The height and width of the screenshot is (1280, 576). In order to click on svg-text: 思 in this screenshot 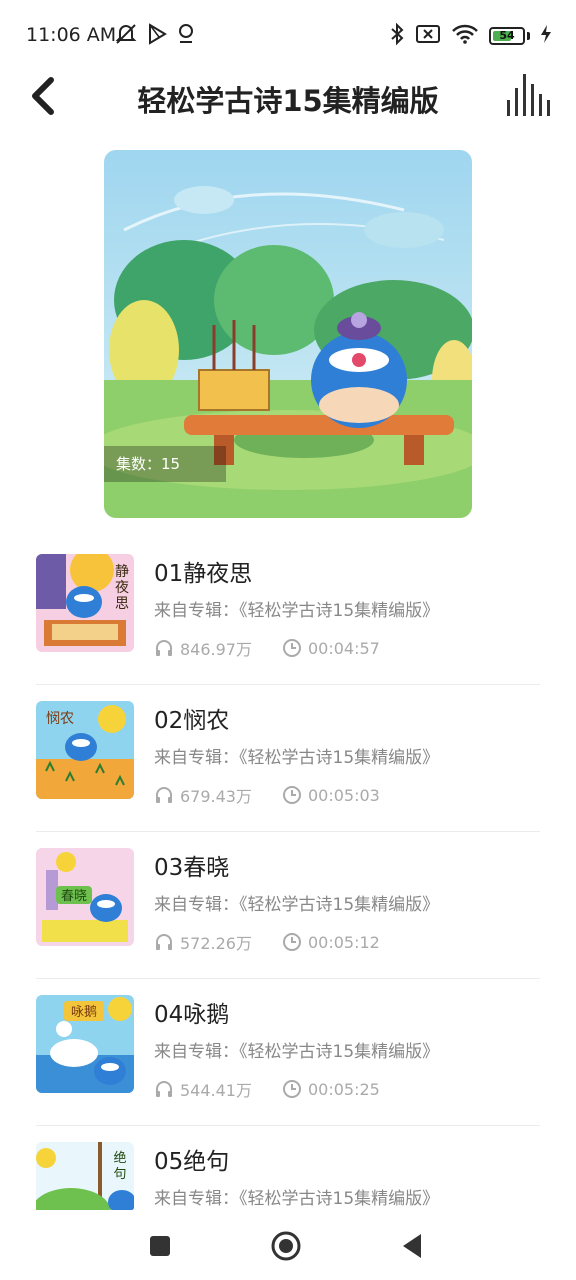, I will do `click(122, 604)`.